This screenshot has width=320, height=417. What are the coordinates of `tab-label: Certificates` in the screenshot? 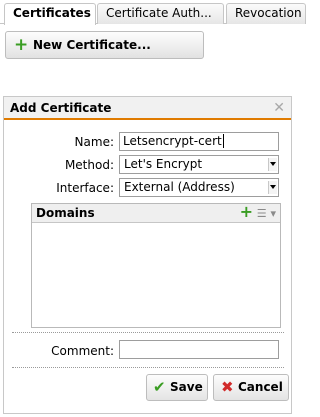 It's located at (52, 13).